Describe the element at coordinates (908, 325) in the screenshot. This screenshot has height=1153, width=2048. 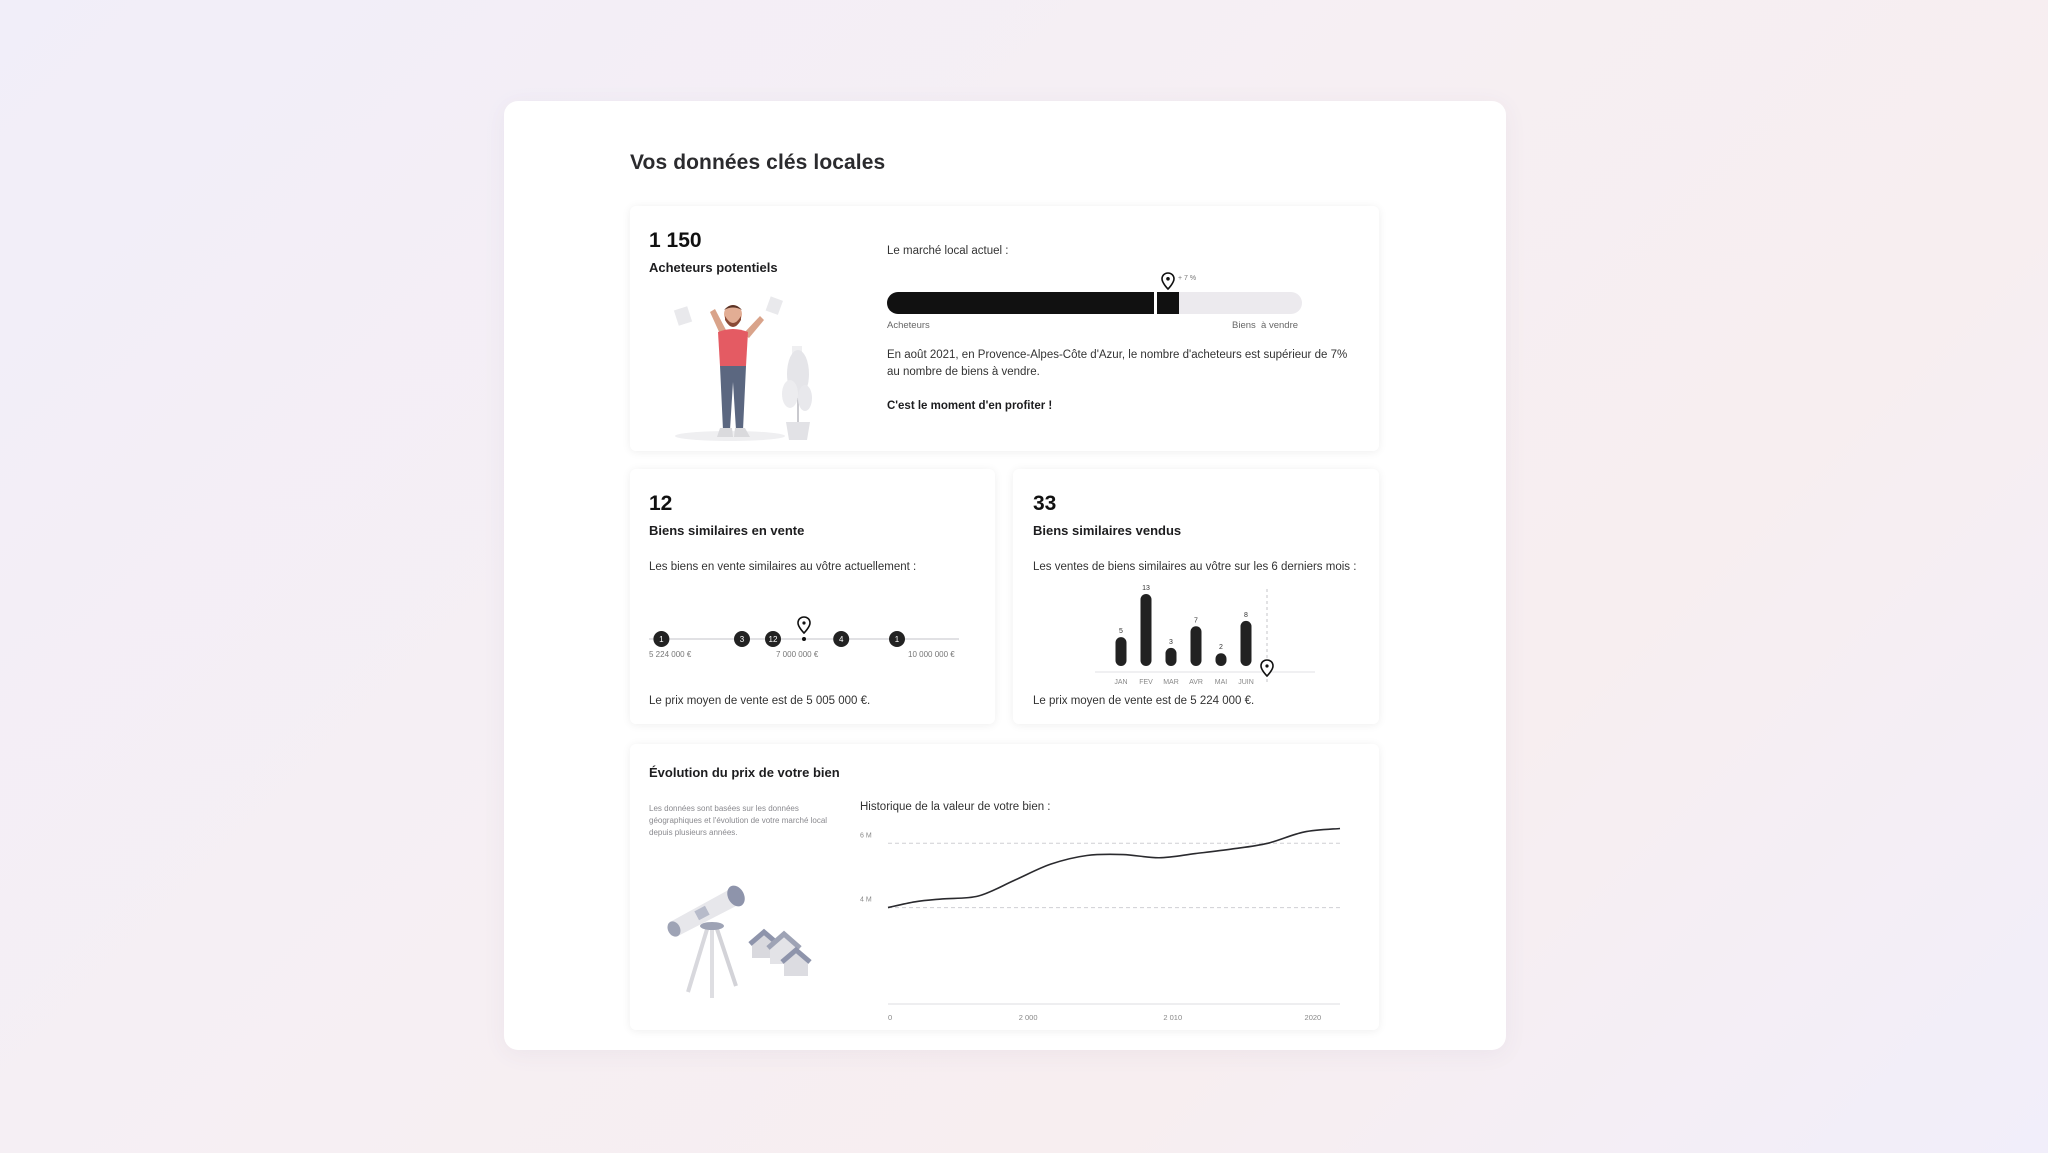
I see `bar-left-label: Acheteurs` at that location.